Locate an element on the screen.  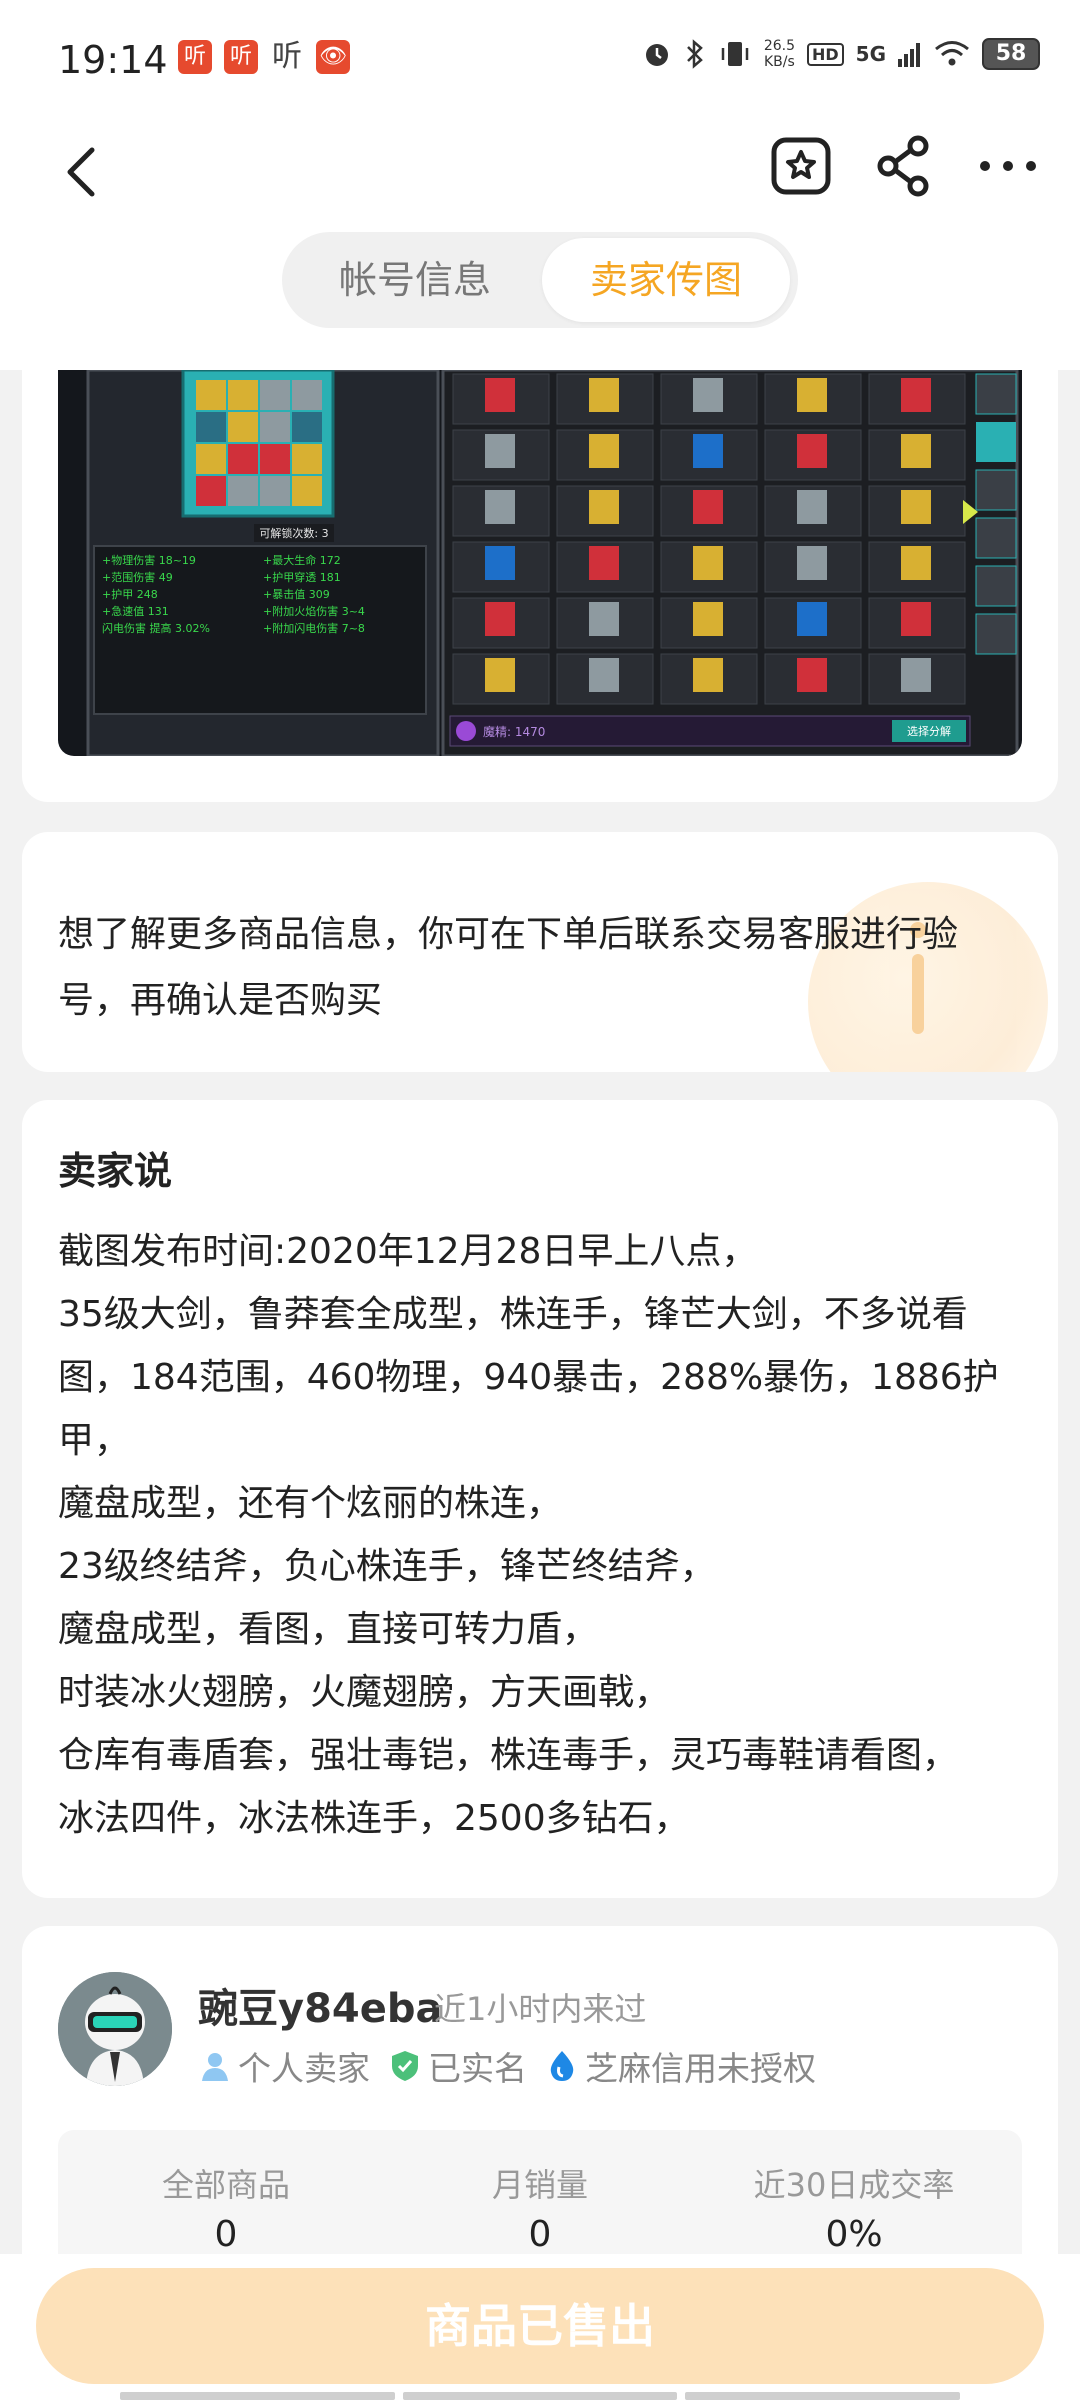
top-navigation: 帐号信息 卖家传图 is located at coordinates (540, 245).